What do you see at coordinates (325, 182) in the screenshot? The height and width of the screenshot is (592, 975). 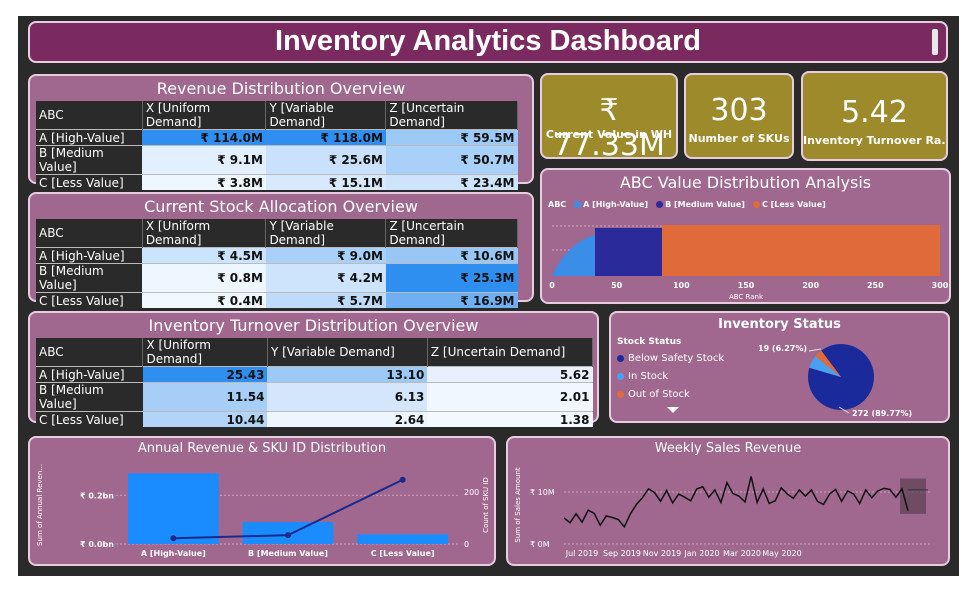 I see `matrix-cell: ₹ 15.1M` at bounding box center [325, 182].